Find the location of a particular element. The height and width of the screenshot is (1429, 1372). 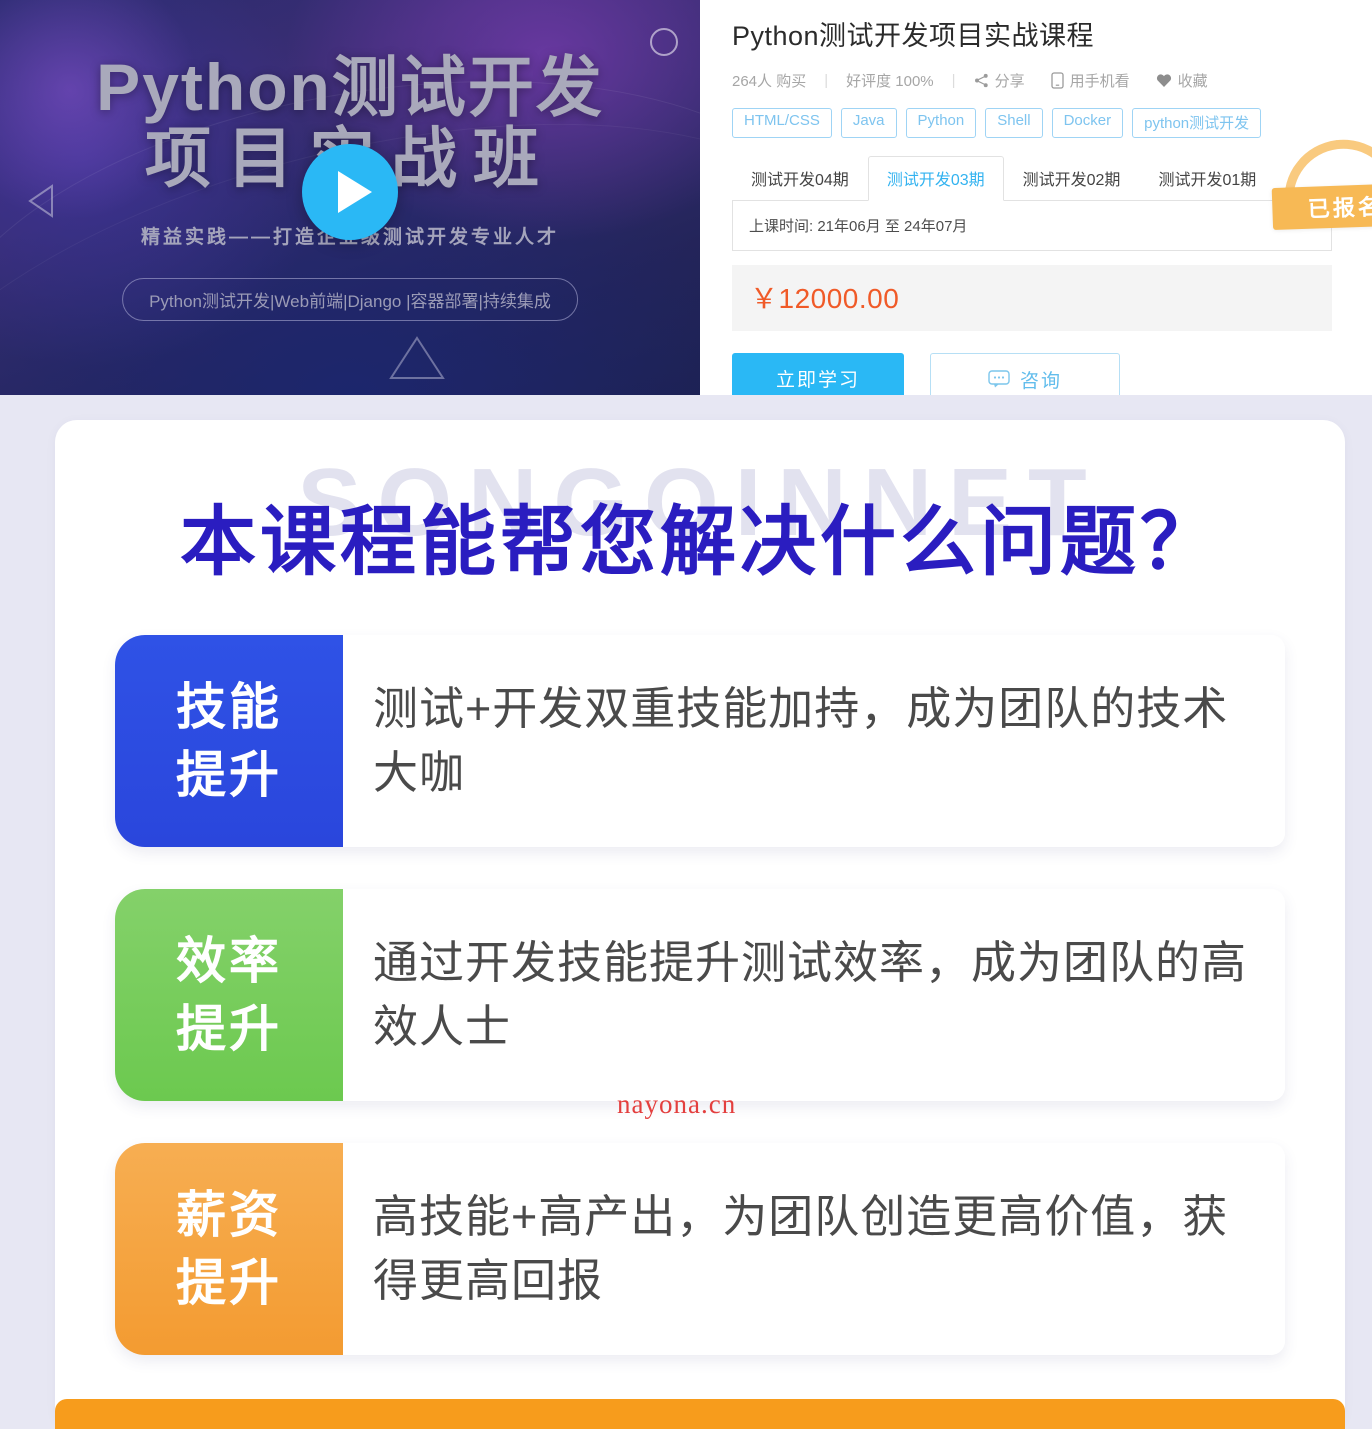

benefit-card-salary: 薪资 提升 高技能+高产出，为团队创造更高价值，获得更高回报 is located at coordinates (700, 1249).